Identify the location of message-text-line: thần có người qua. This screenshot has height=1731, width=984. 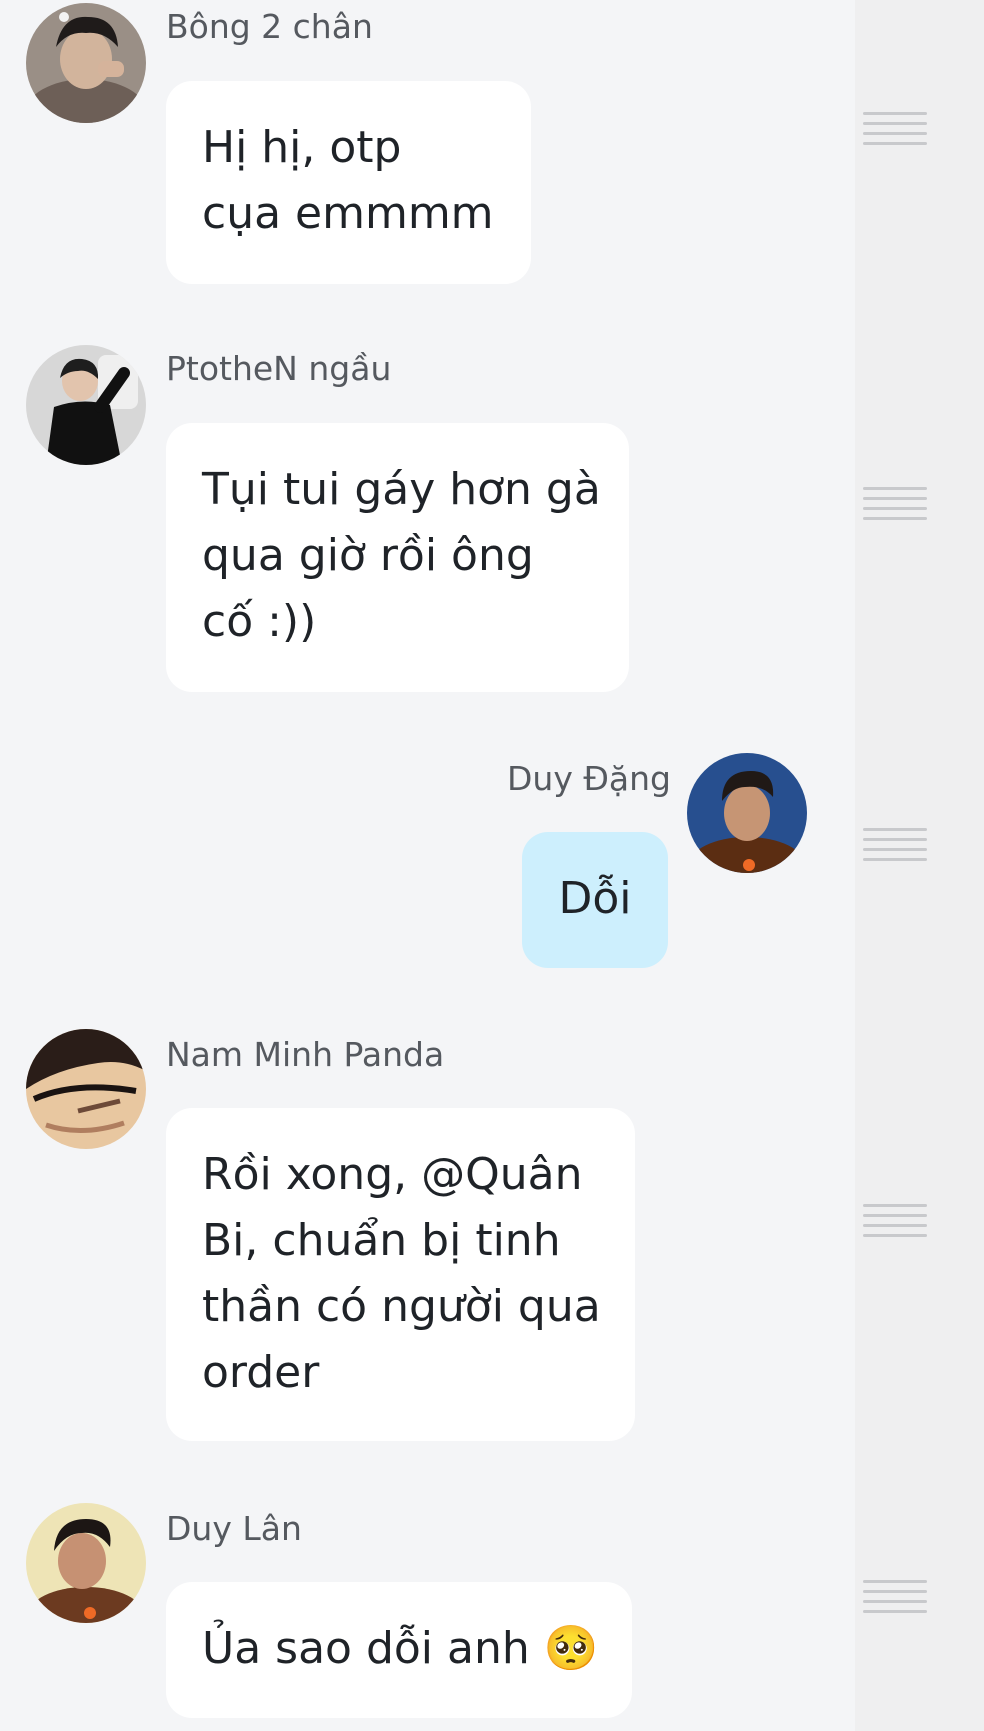
(401, 1306).